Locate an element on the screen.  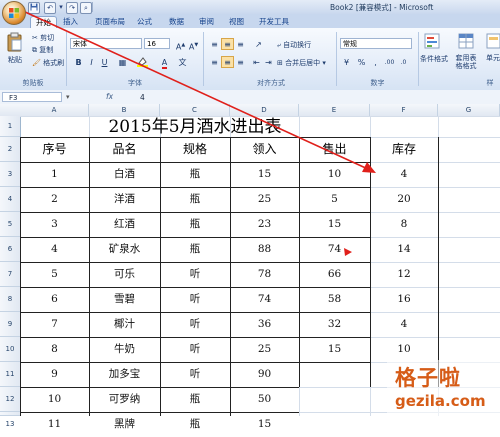
table-cell: 88 is located at coordinates (264, 248).